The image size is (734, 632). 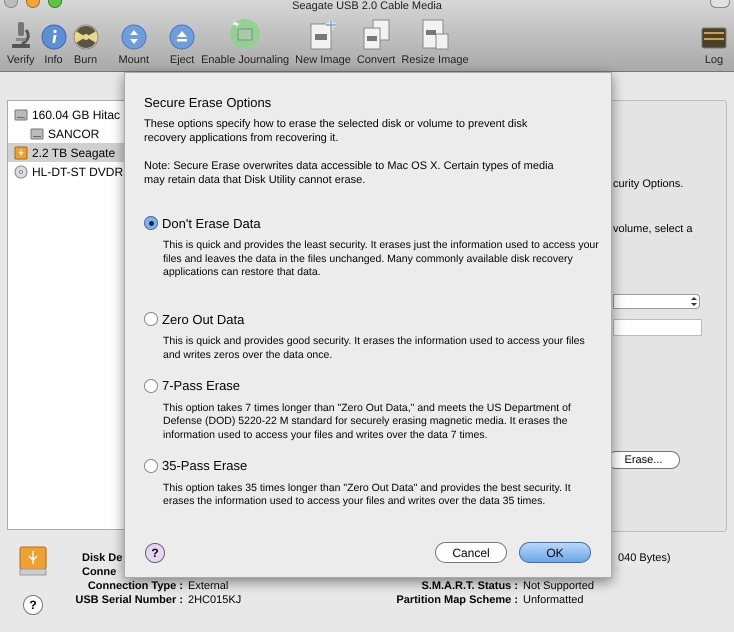 I want to click on toolbar-button: New Image, so click(x=323, y=40).